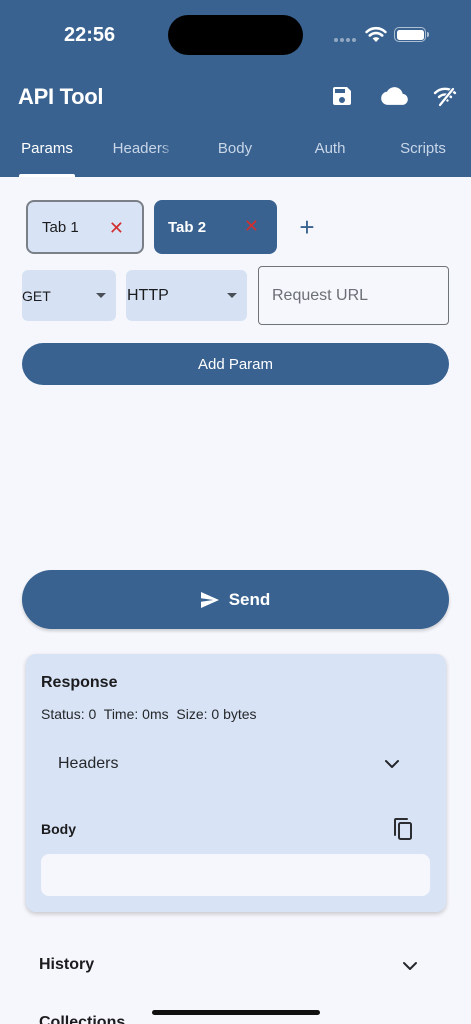 This screenshot has width=471, height=1024. Describe the element at coordinates (47, 158) in the screenshot. I see `tab-params: Params` at that location.